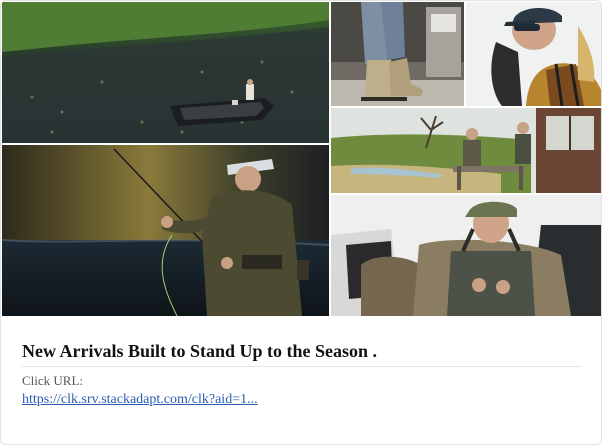  I want to click on man-in-waders-truck-photo, so click(466, 255).